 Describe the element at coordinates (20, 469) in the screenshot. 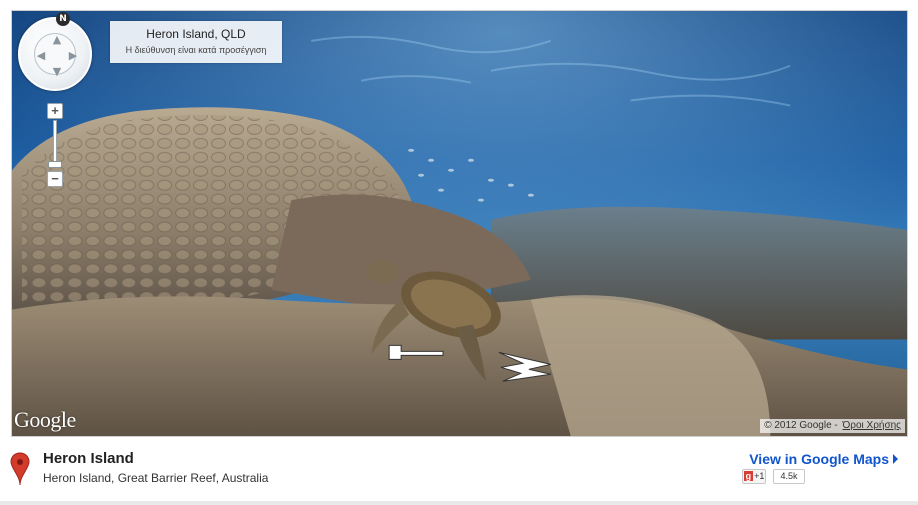

I see `map-pin-icon` at that location.